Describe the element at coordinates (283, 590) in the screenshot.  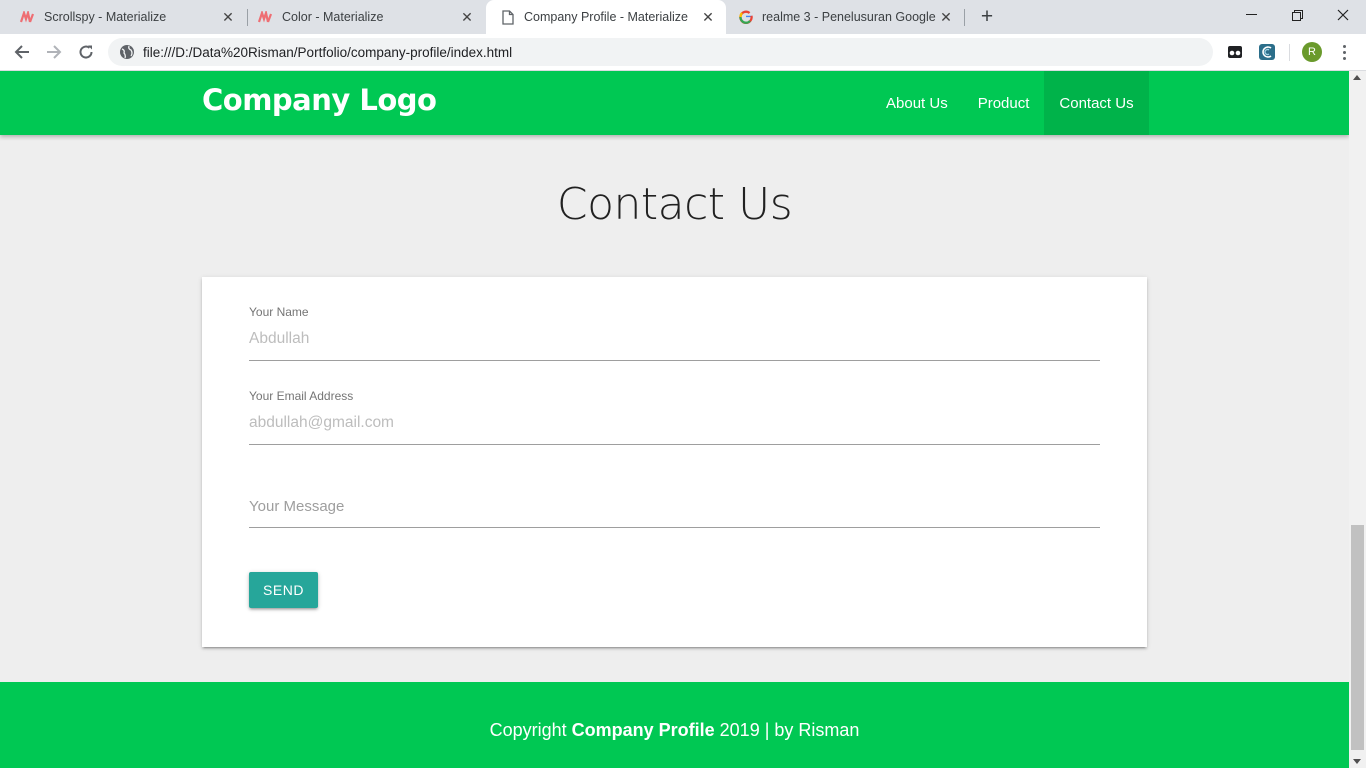
I see `send-button: SEND` at that location.